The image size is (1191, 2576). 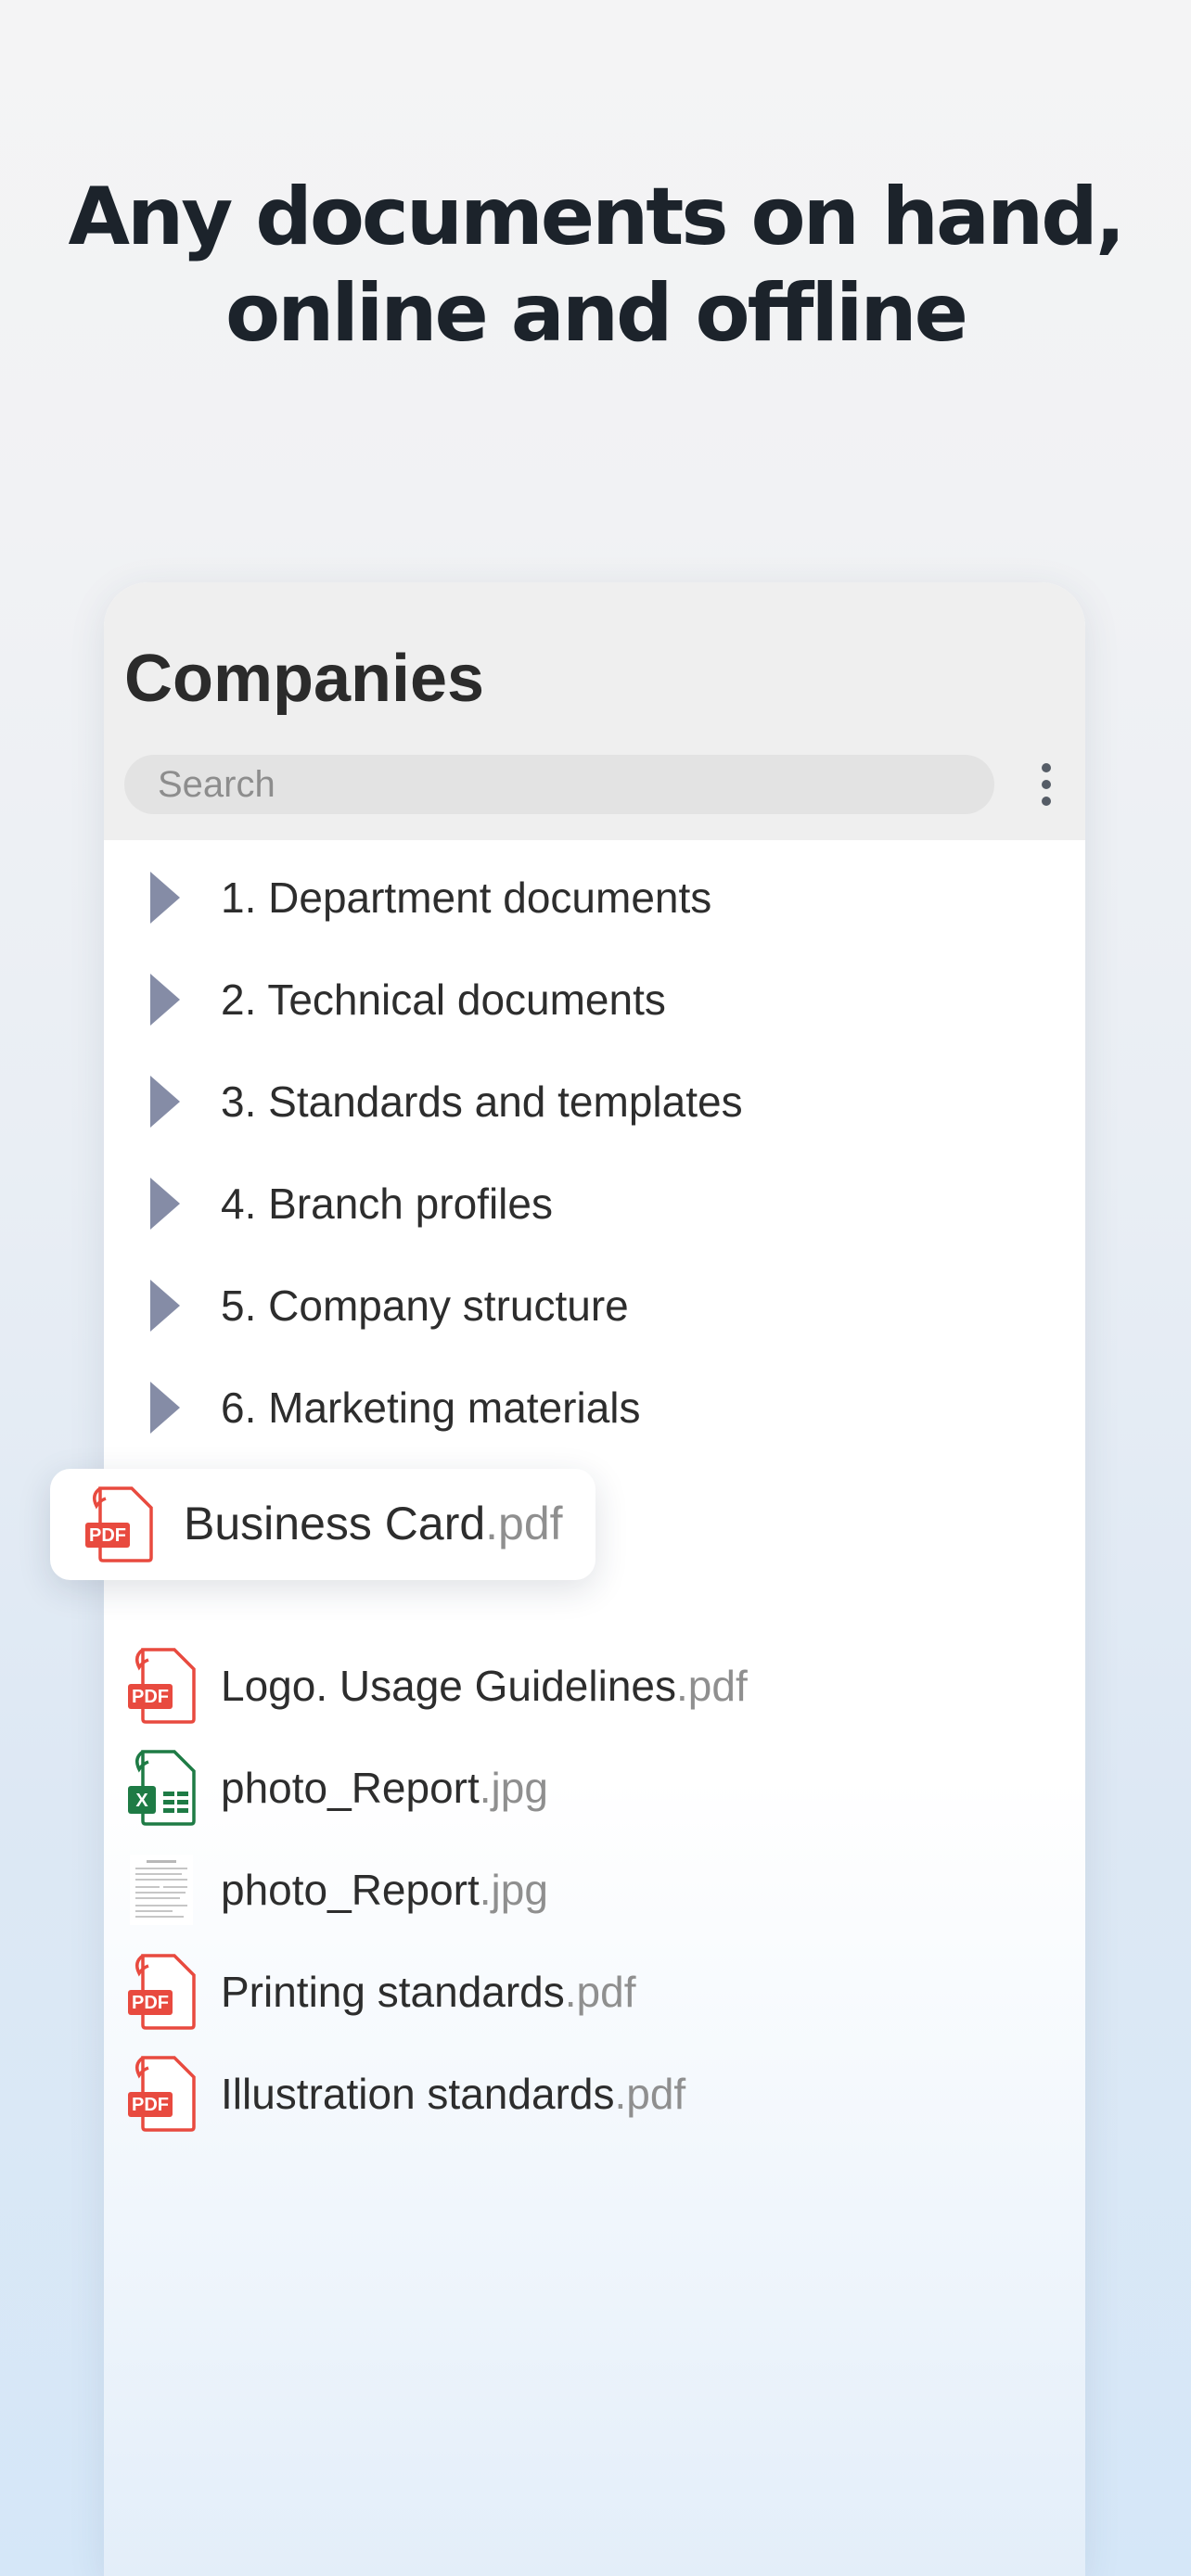 I want to click on file-row: photo_Report.jpg, so click(x=594, y=1889).